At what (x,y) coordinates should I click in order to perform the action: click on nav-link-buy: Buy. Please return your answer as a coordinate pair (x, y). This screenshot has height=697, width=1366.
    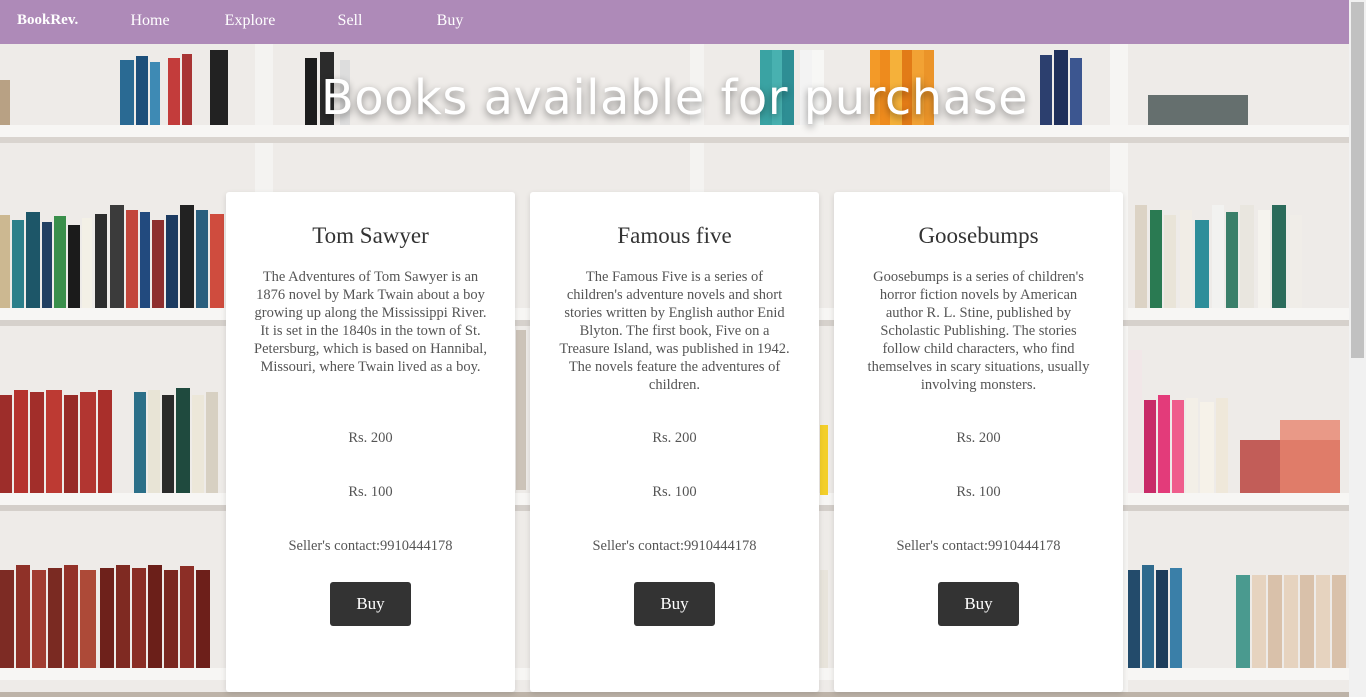
    Looking at the image, I should click on (450, 21).